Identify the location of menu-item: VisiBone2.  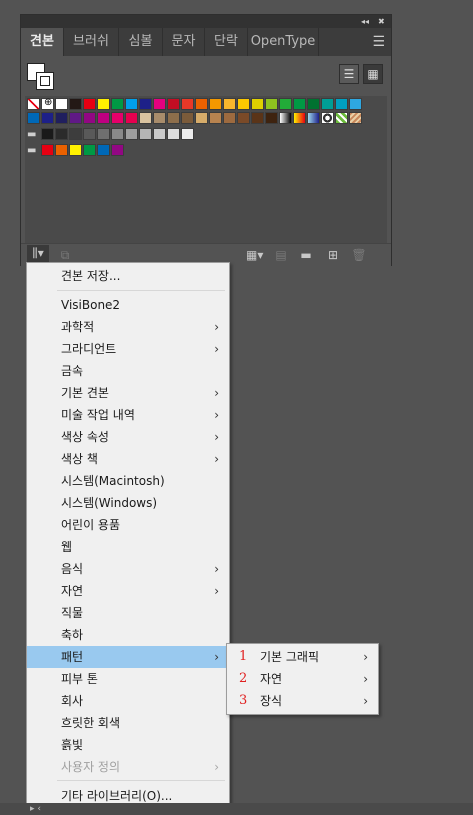
(128, 305).